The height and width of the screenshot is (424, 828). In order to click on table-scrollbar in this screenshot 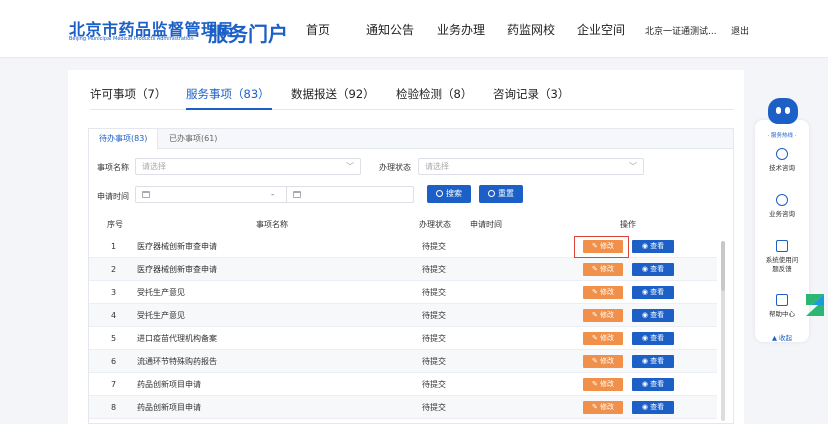, I will do `click(723, 331)`.